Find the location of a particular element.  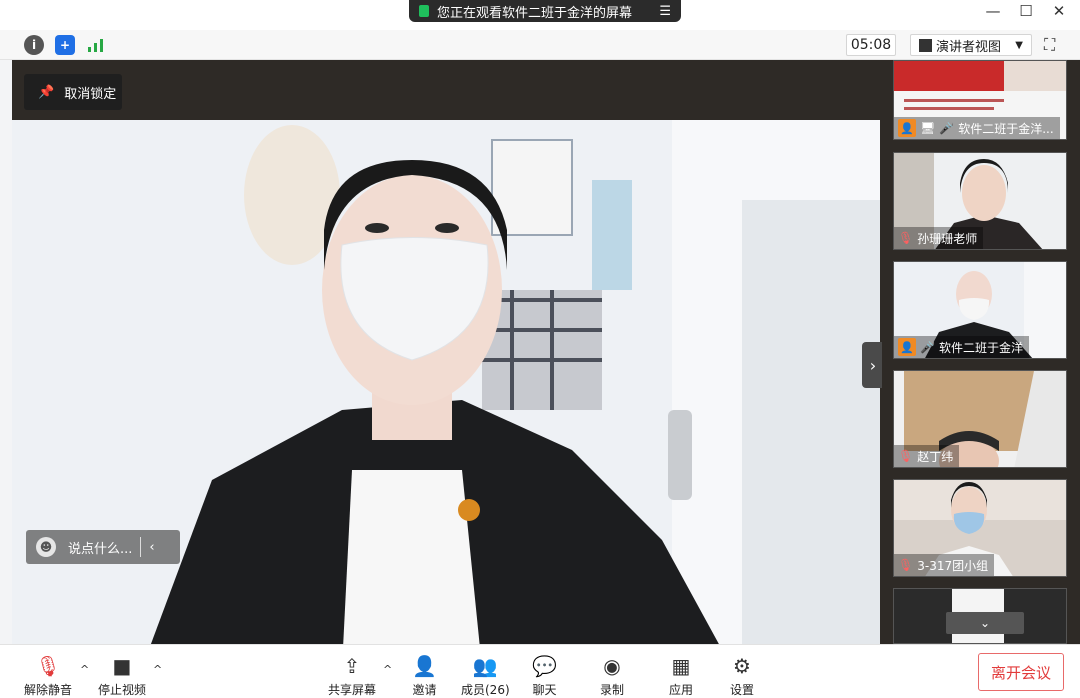

chat-button: 💬 聊天 is located at coordinates (544, 675).